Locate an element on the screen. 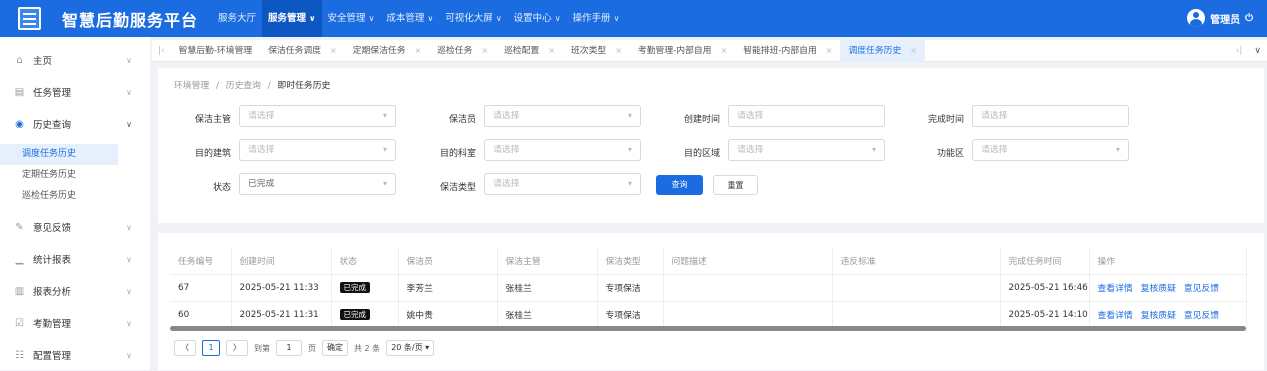 The width and height of the screenshot is (1267, 371). prev-page-button: 〈 is located at coordinates (185, 348).